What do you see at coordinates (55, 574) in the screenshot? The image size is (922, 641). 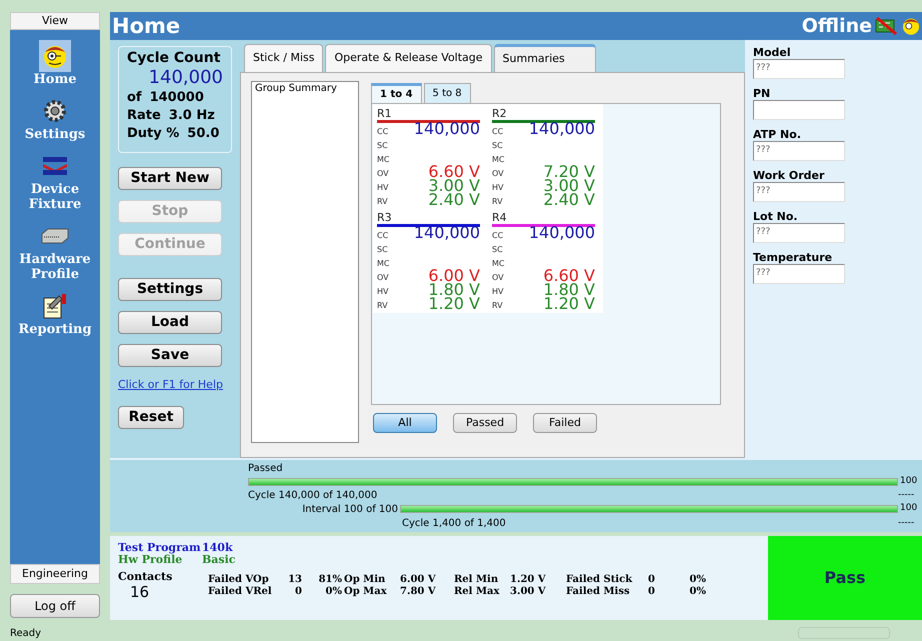 I see `engineering-label: Engineering` at bounding box center [55, 574].